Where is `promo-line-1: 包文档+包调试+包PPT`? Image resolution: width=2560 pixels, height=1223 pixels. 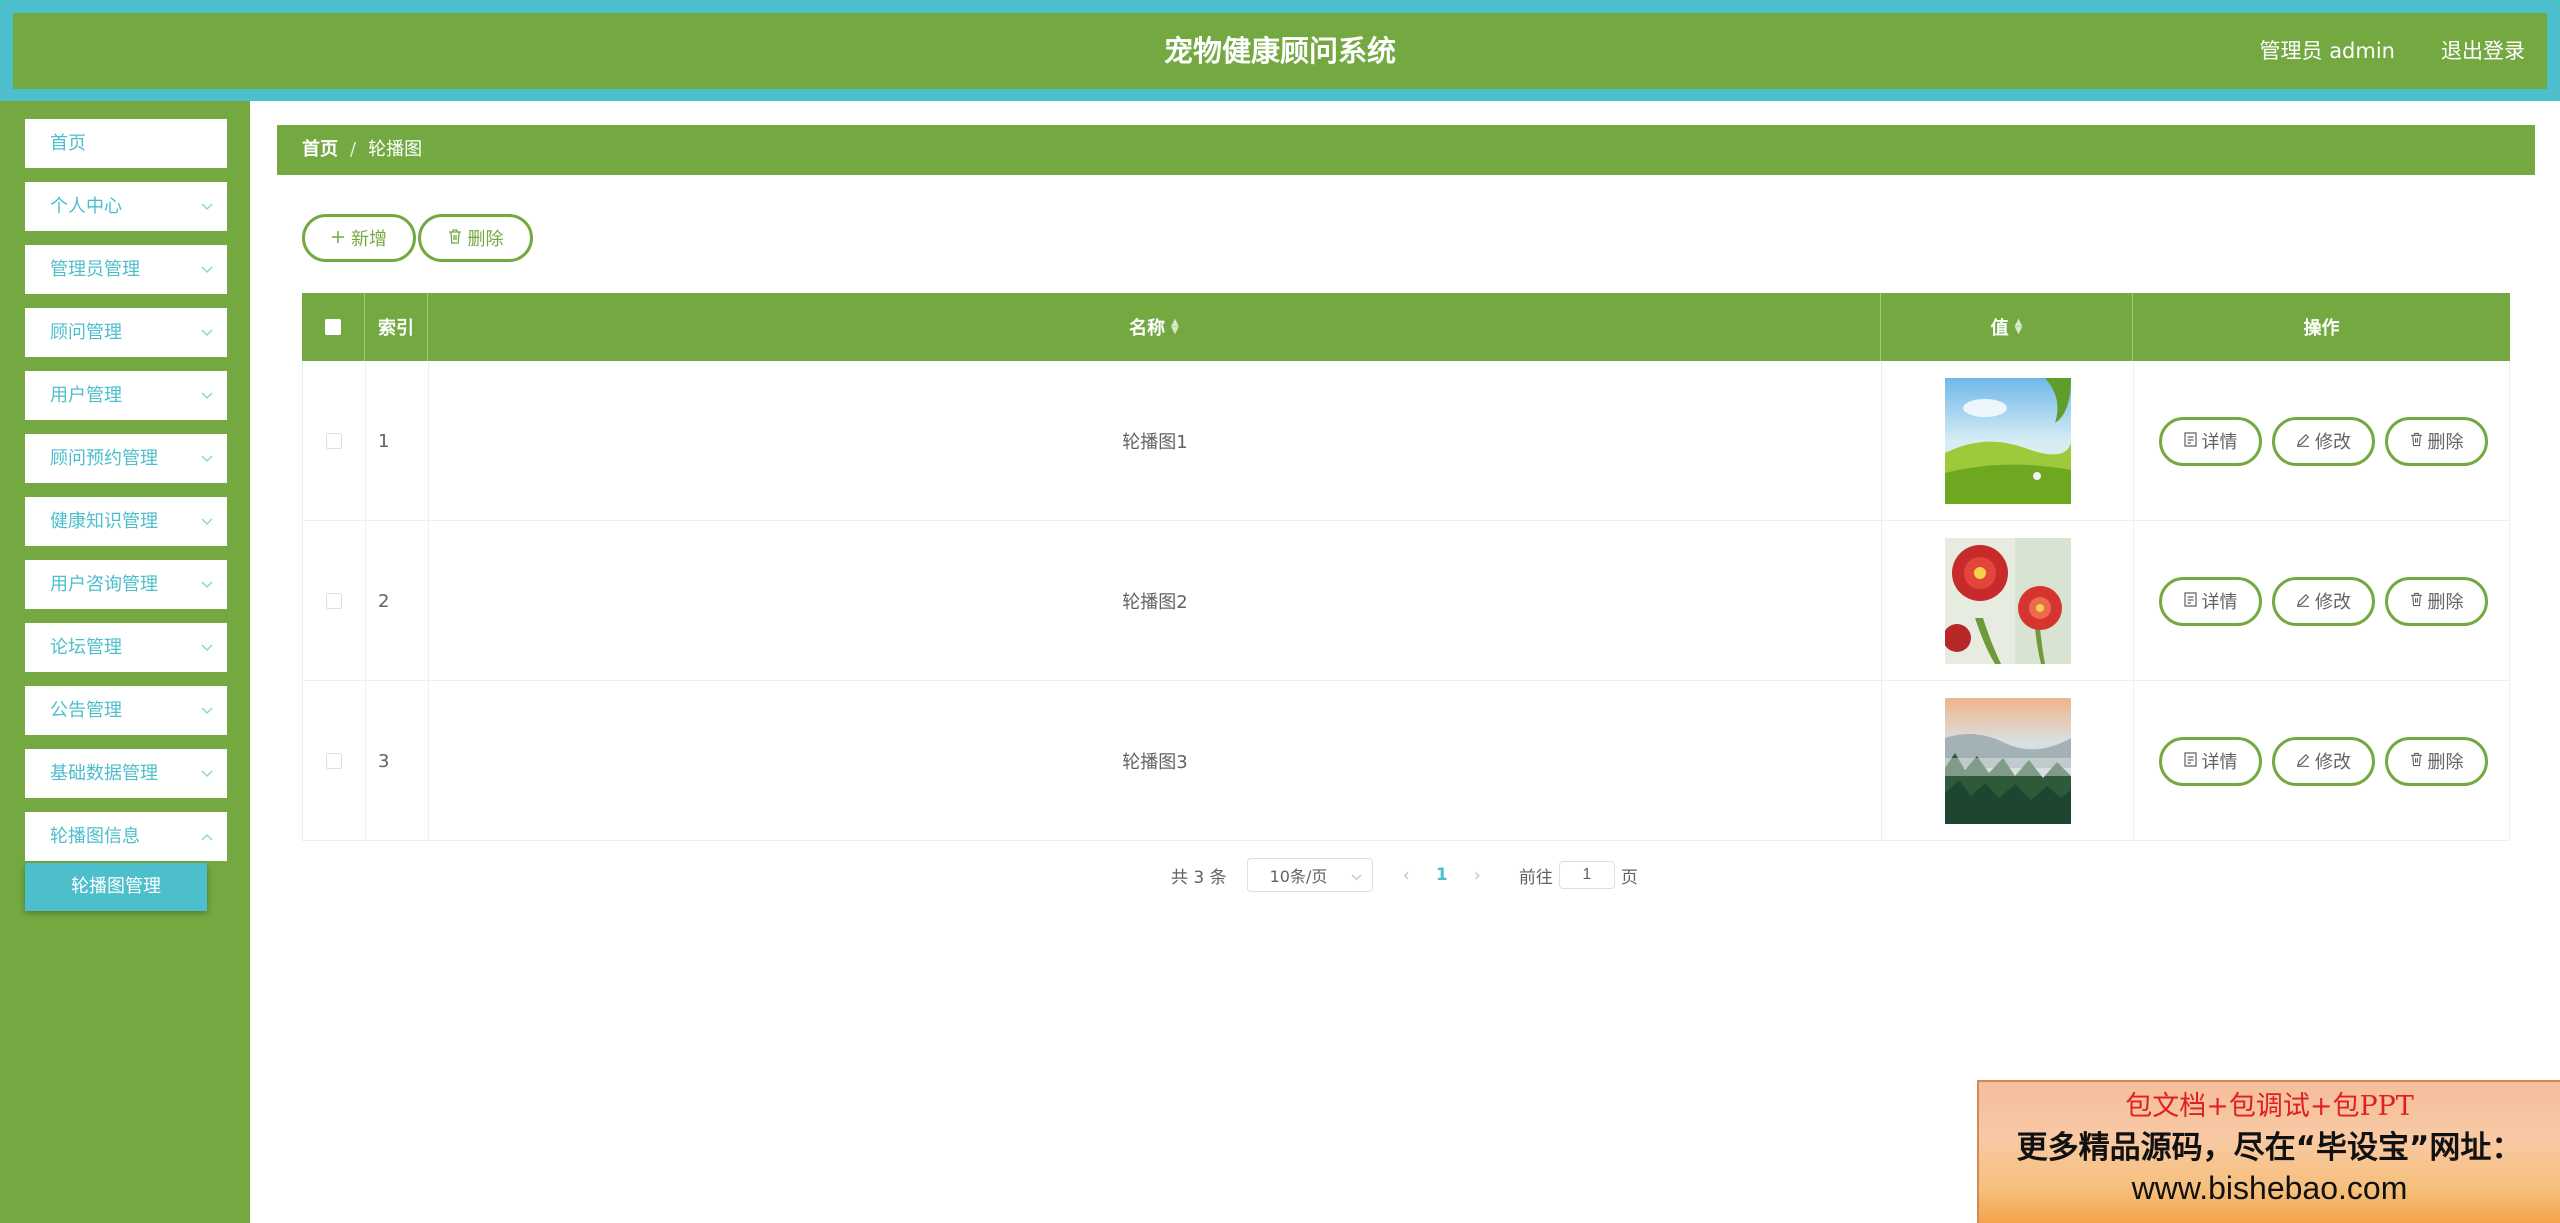 promo-line-1: 包文档+包调试+包PPT is located at coordinates (2269, 1106).